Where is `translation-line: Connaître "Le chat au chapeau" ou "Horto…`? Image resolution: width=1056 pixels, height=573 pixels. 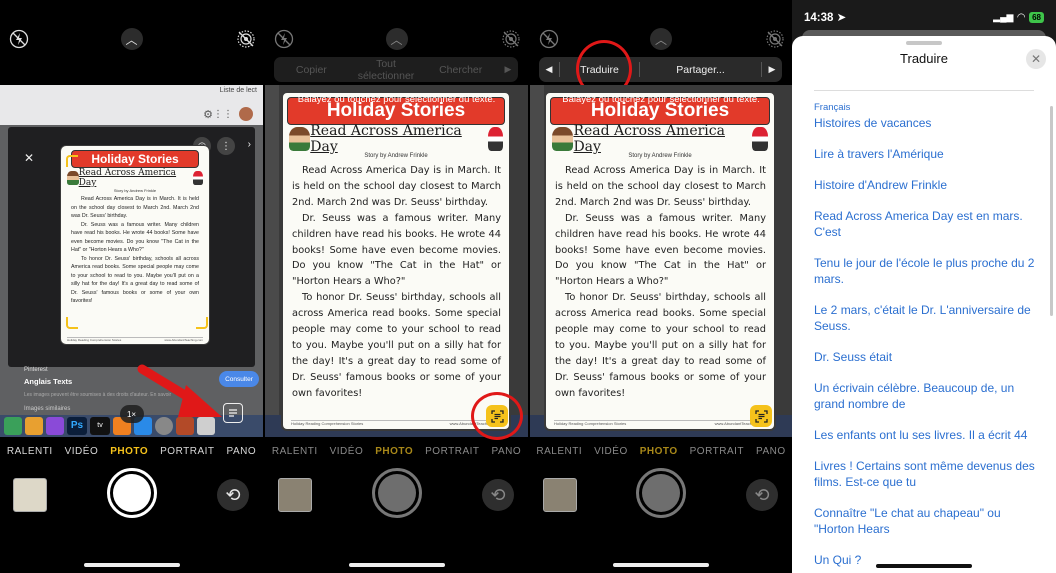
translation-line: Connaître "Le chat au chapeau" ou "Horto… is located at coordinates (907, 521).